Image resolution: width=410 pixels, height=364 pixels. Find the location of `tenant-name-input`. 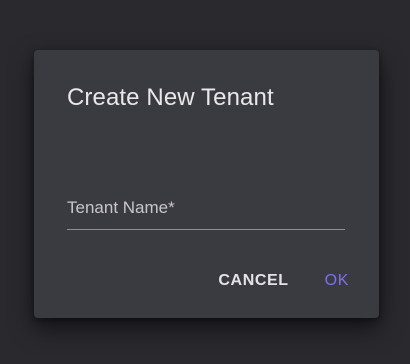

tenant-name-input is located at coordinates (206, 210).